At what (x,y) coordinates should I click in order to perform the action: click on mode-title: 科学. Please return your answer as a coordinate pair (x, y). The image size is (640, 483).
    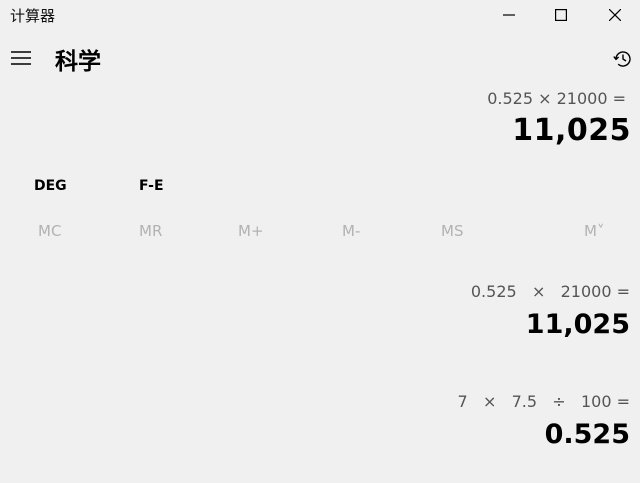
    Looking at the image, I should click on (78, 62).